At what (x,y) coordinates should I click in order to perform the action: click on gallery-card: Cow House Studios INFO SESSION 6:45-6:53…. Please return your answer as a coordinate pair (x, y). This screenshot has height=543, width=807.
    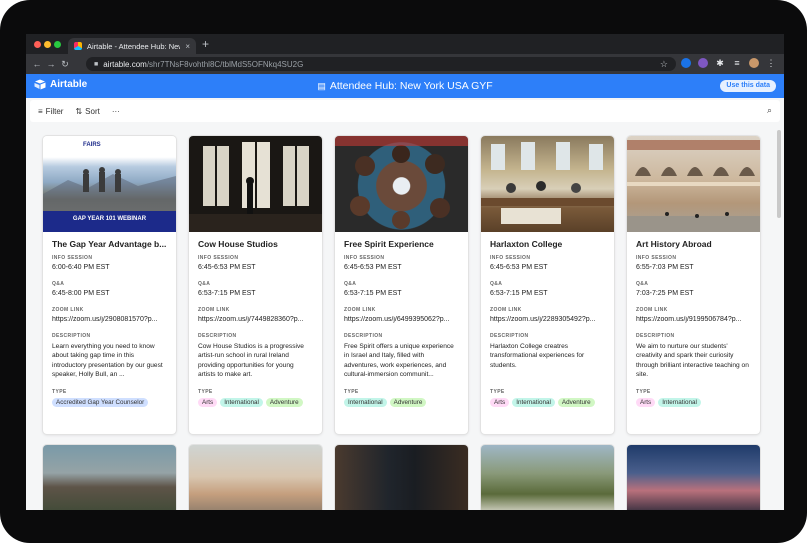
    Looking at the image, I should click on (255, 285).